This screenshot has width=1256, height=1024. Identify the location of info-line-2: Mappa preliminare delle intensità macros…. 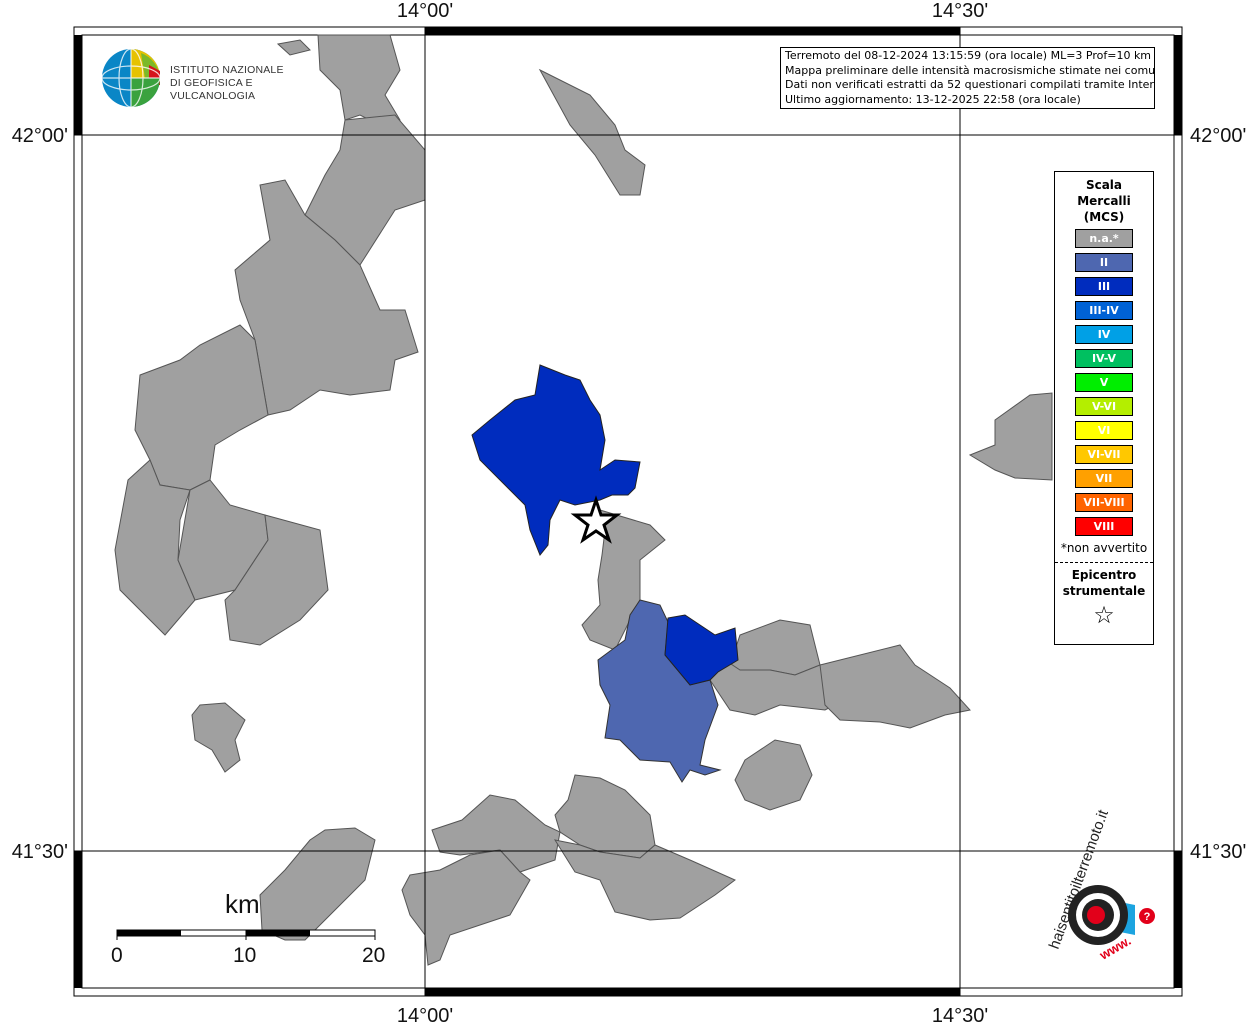
(970, 70).